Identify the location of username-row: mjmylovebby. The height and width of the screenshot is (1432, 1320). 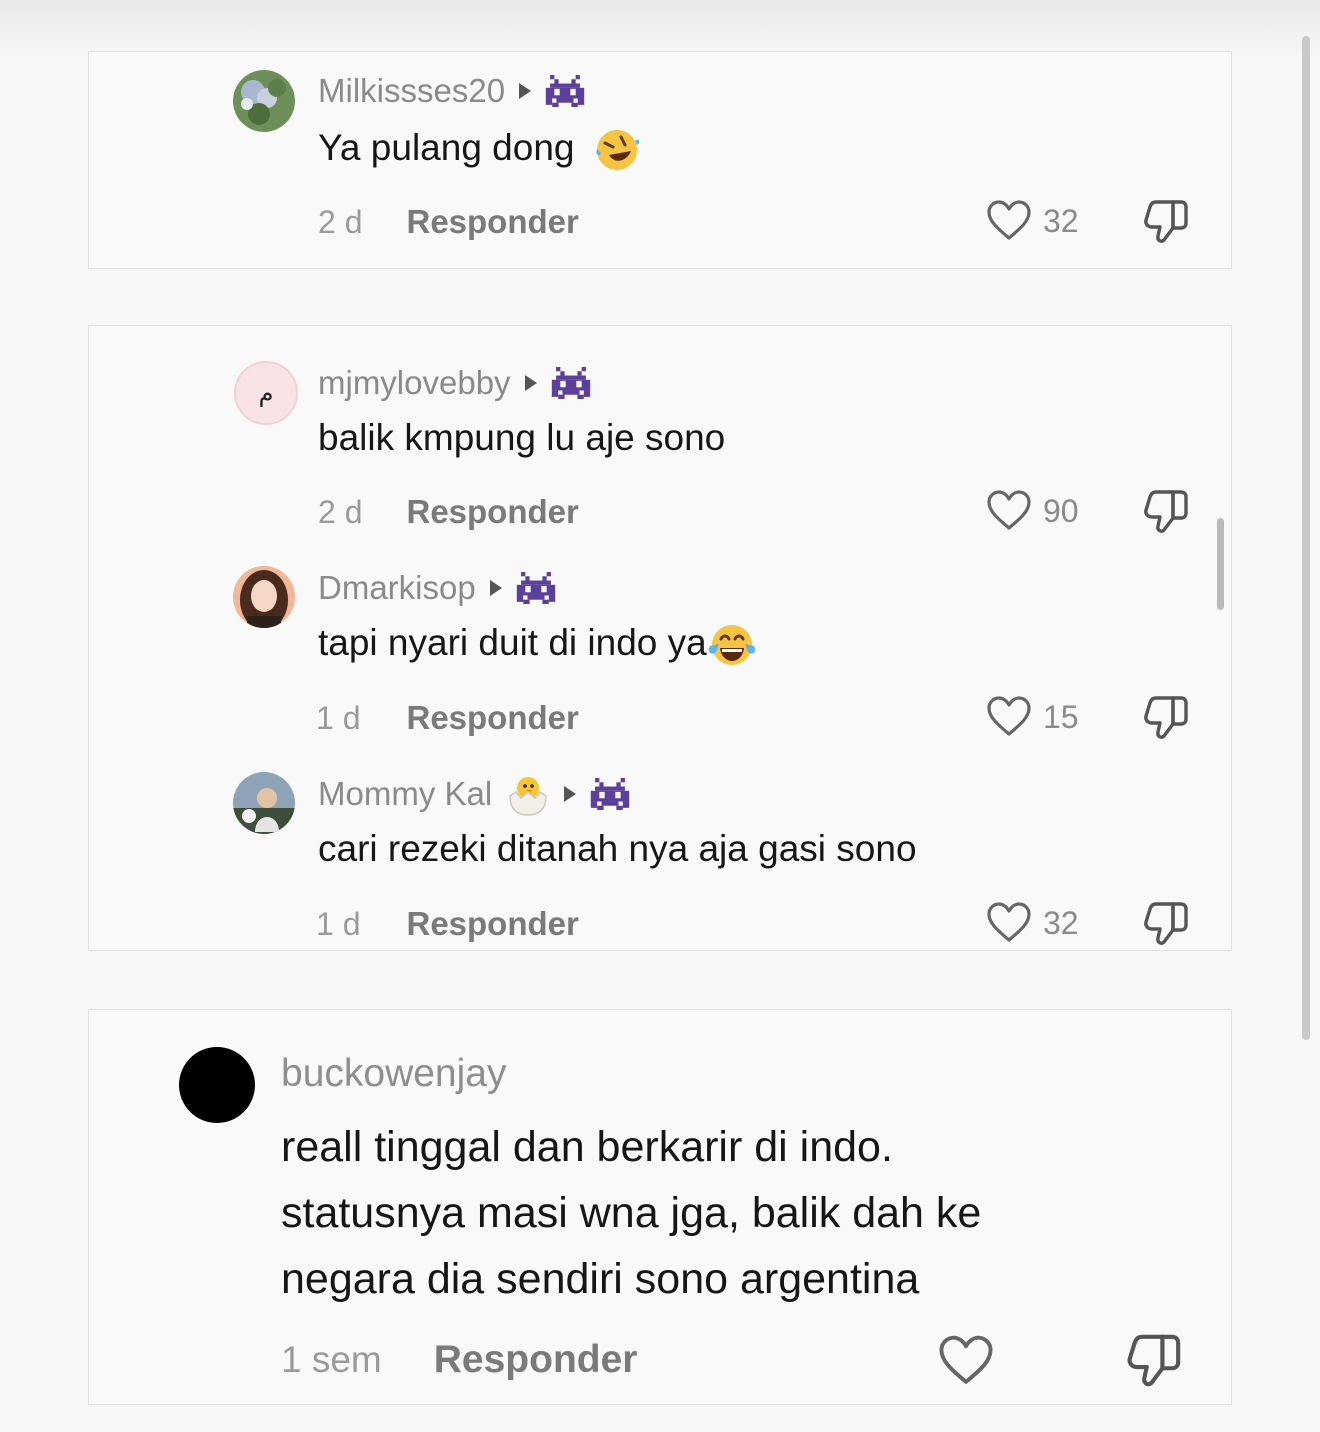
(454, 383).